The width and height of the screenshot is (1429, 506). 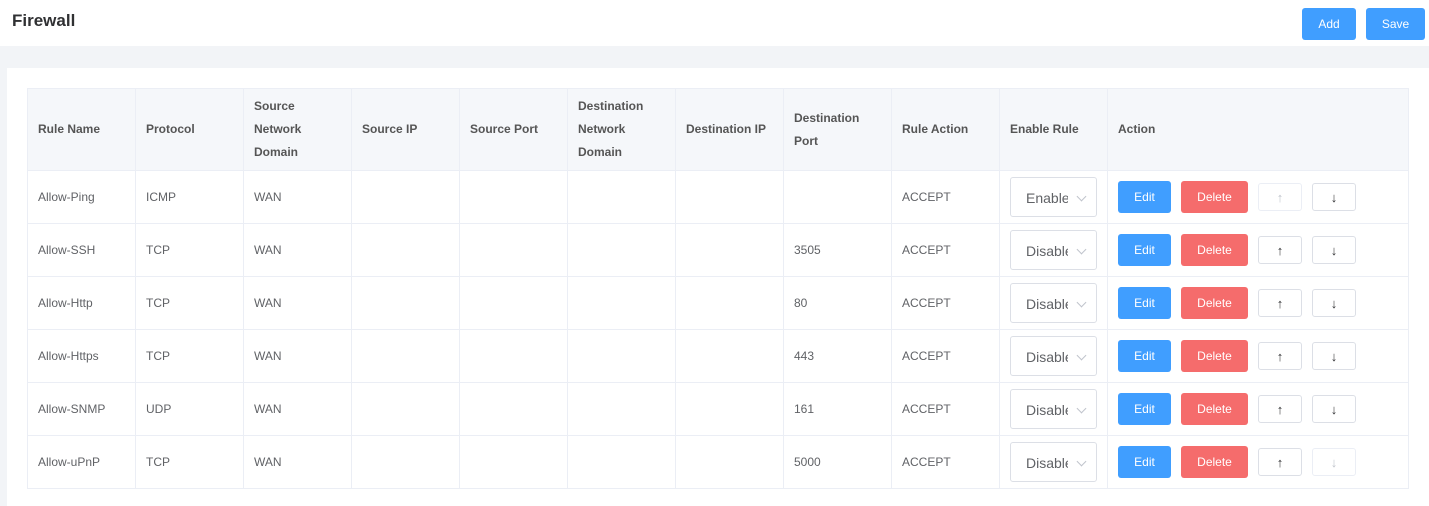 I want to click on destination-port-cell, so click(x=837, y=197).